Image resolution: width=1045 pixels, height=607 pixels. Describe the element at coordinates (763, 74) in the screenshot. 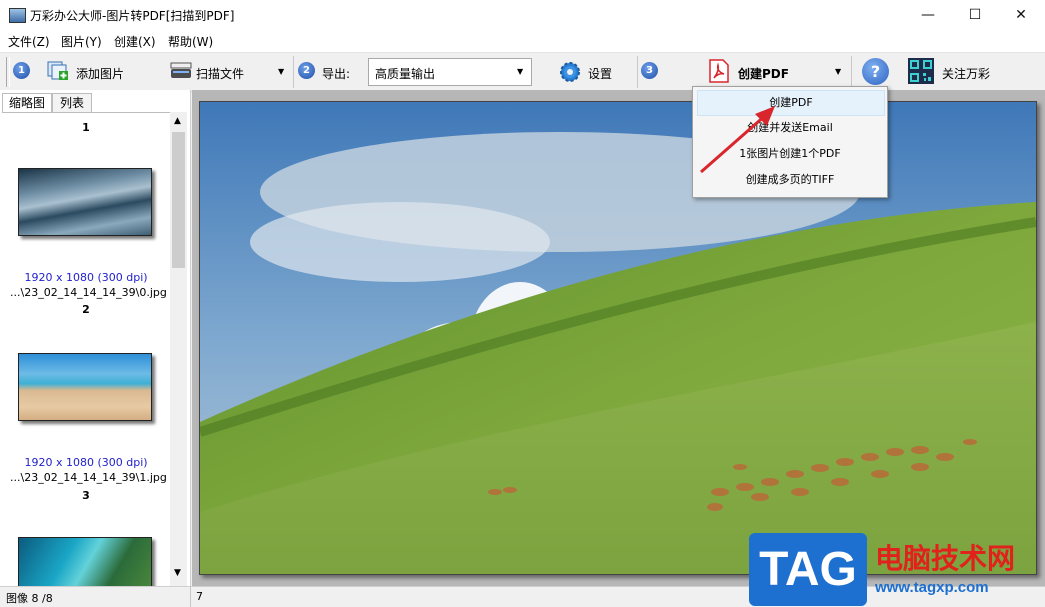

I see `create-pdf-label: 创建PDF` at that location.